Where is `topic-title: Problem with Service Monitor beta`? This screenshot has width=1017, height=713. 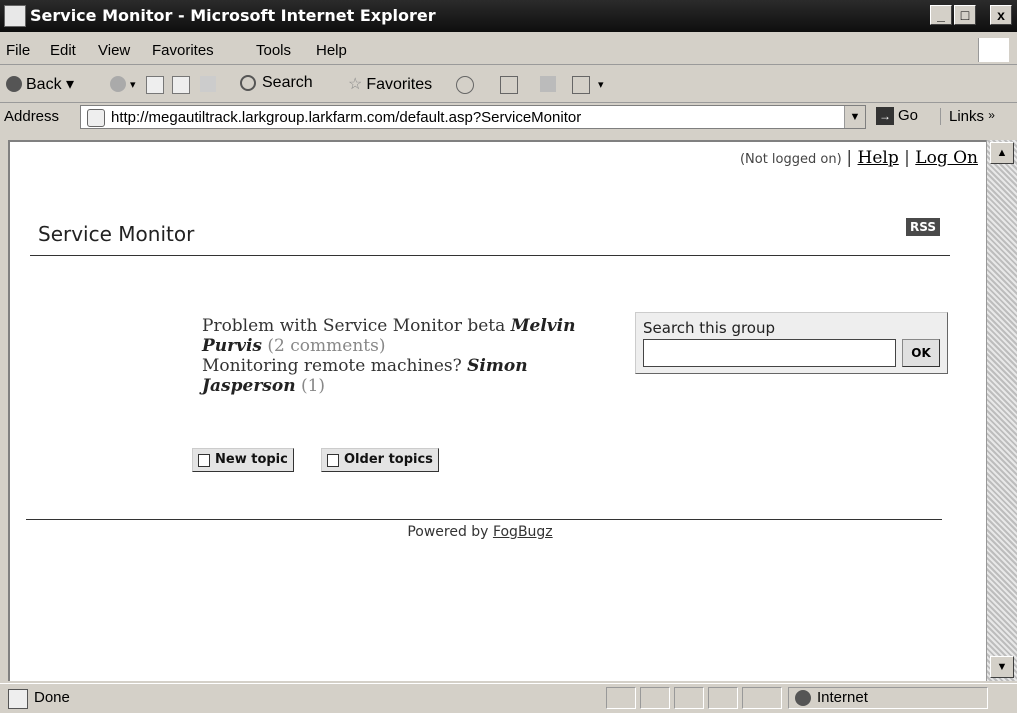 topic-title: Problem with Service Monitor beta is located at coordinates (353, 326).